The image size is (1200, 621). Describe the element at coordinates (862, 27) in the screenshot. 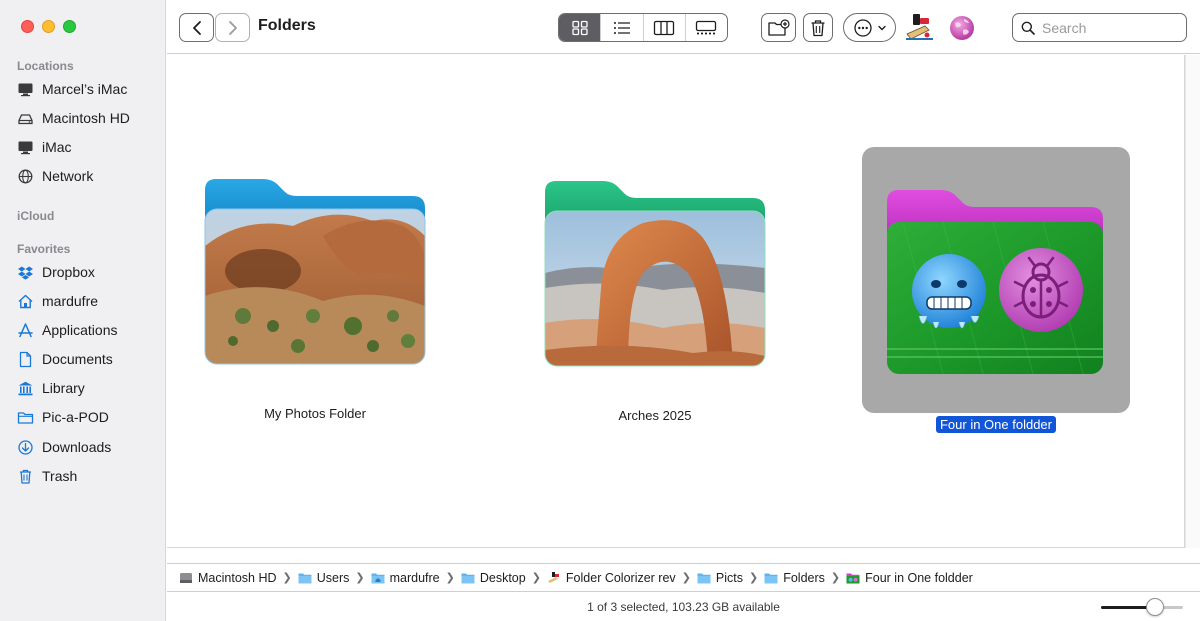

I see `ellipsis-circle-icon` at that location.